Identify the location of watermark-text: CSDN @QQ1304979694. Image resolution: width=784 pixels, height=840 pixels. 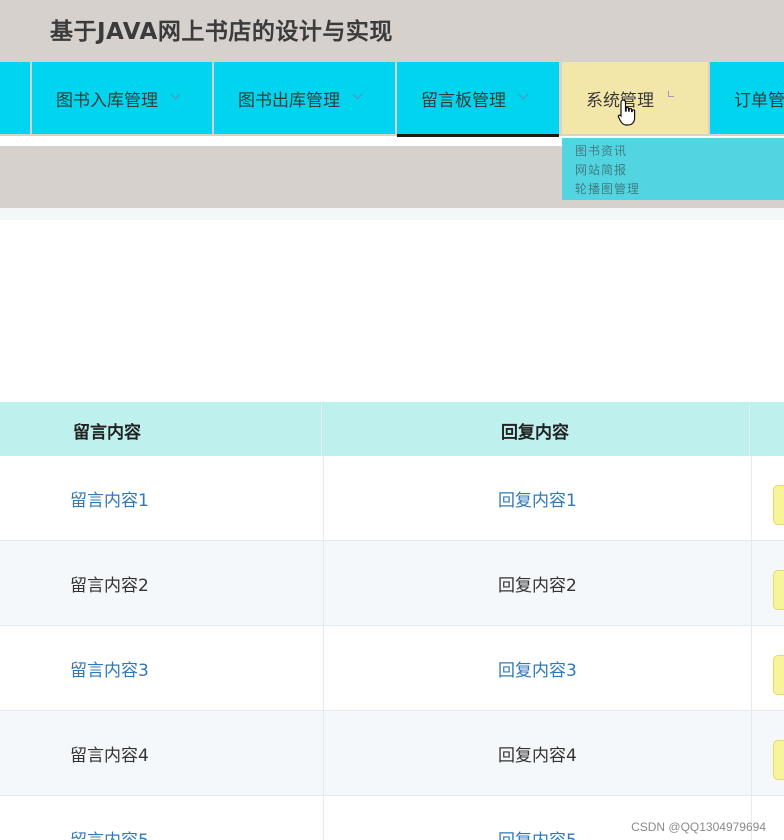
(698, 827).